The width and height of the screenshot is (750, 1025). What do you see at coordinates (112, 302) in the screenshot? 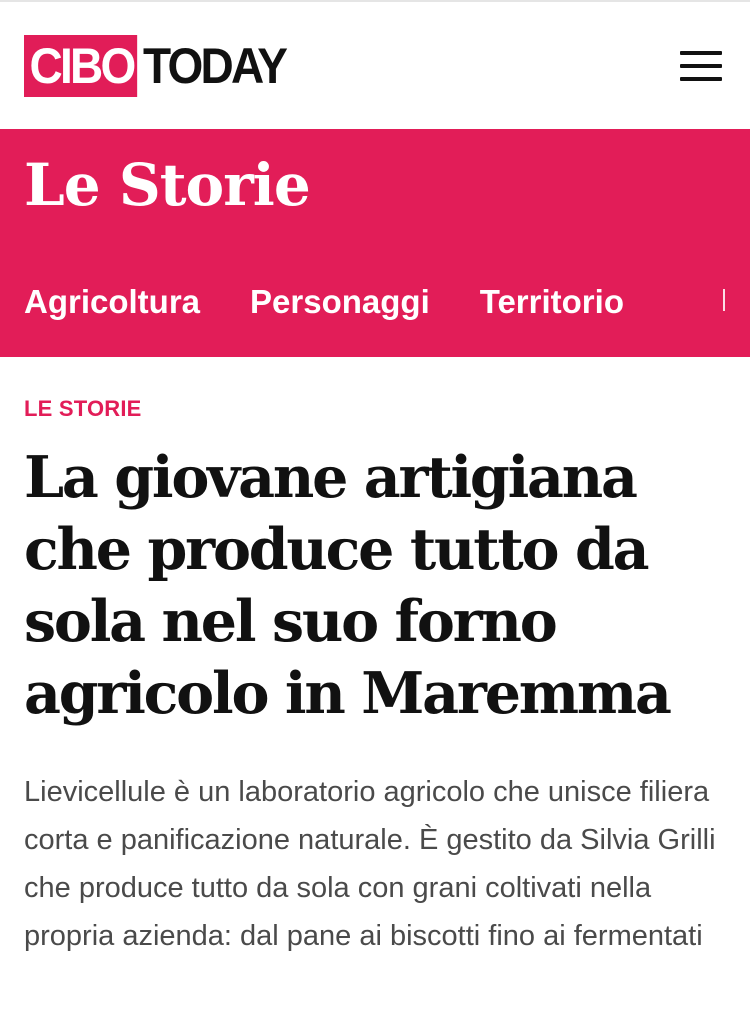
I see `subnav-item-agricoltura: Agricoltura` at bounding box center [112, 302].